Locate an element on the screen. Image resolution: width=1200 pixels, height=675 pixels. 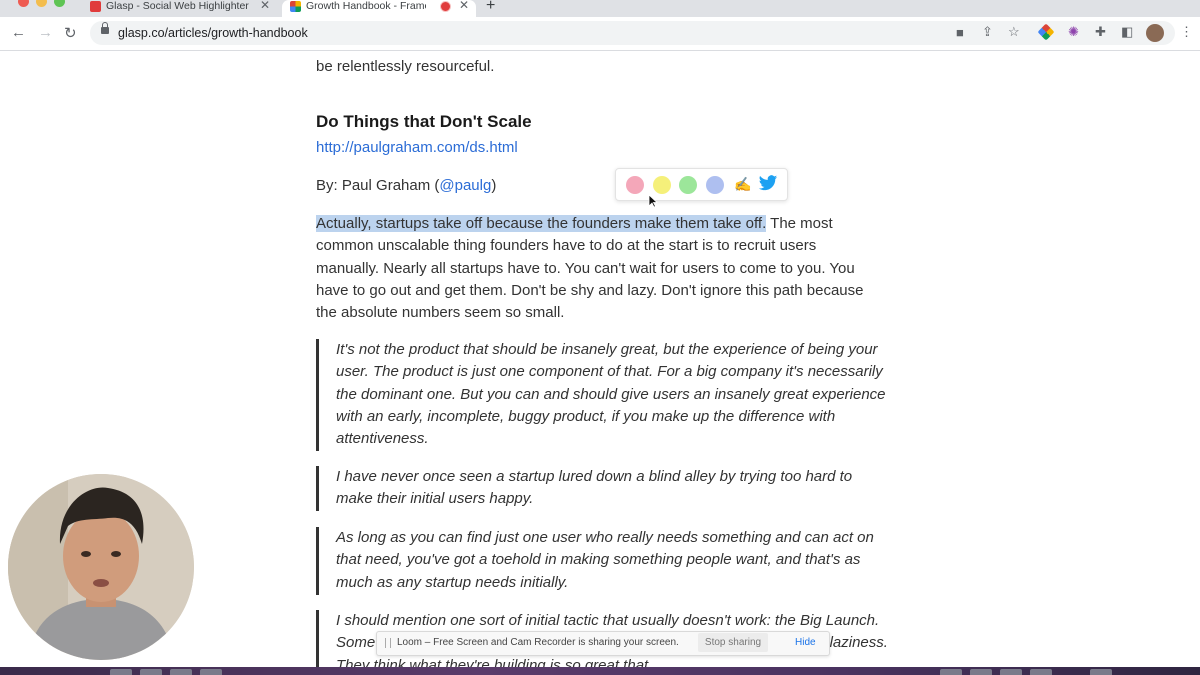
author-handle-link: @paulg is located at coordinates (465, 185).